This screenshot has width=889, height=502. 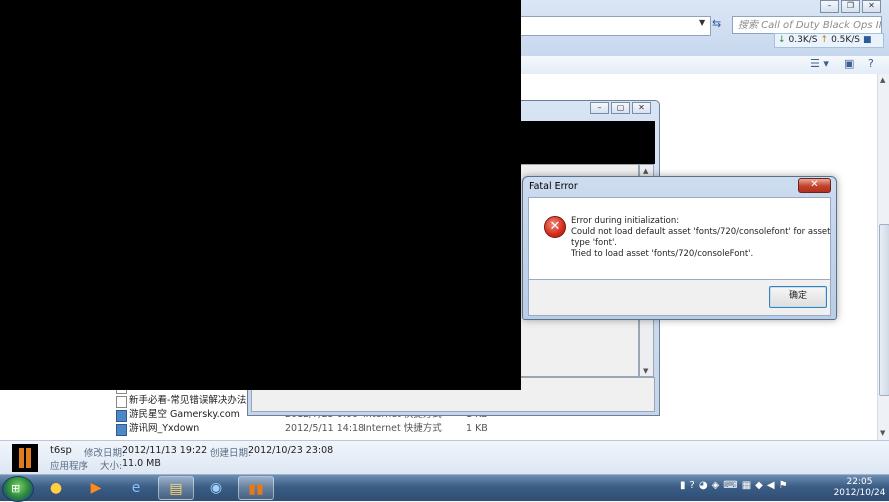 What do you see at coordinates (136, 488) in the screenshot?
I see `internet-explorer-icon: e` at bounding box center [136, 488].